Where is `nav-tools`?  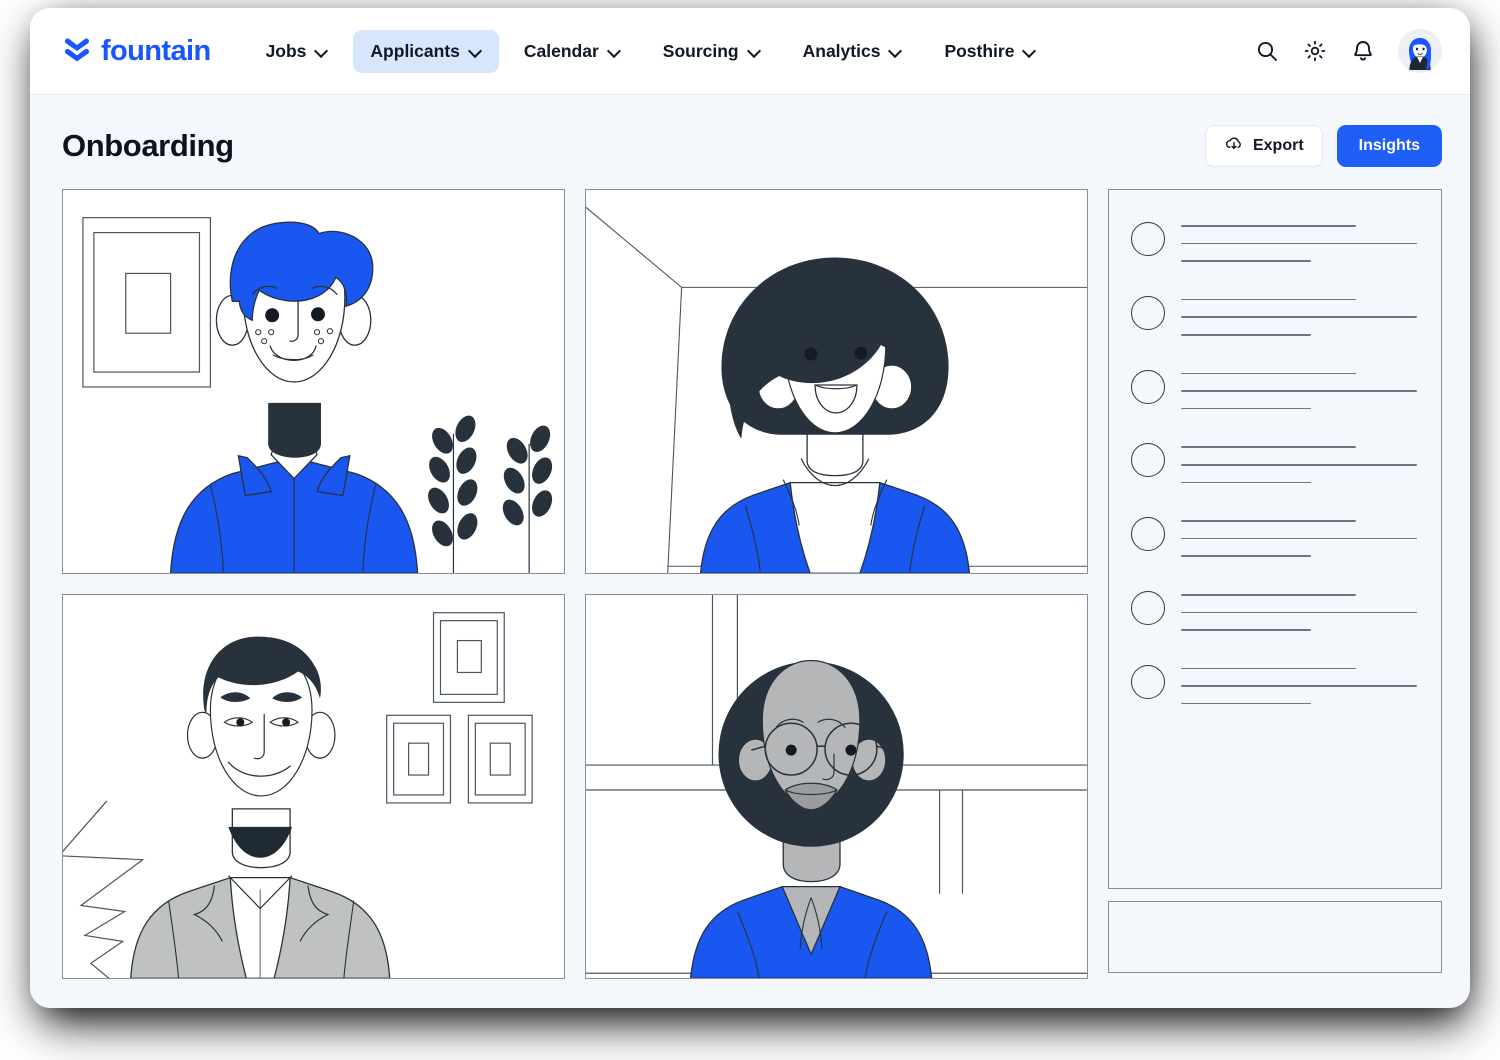 nav-tools is located at coordinates (1348, 51).